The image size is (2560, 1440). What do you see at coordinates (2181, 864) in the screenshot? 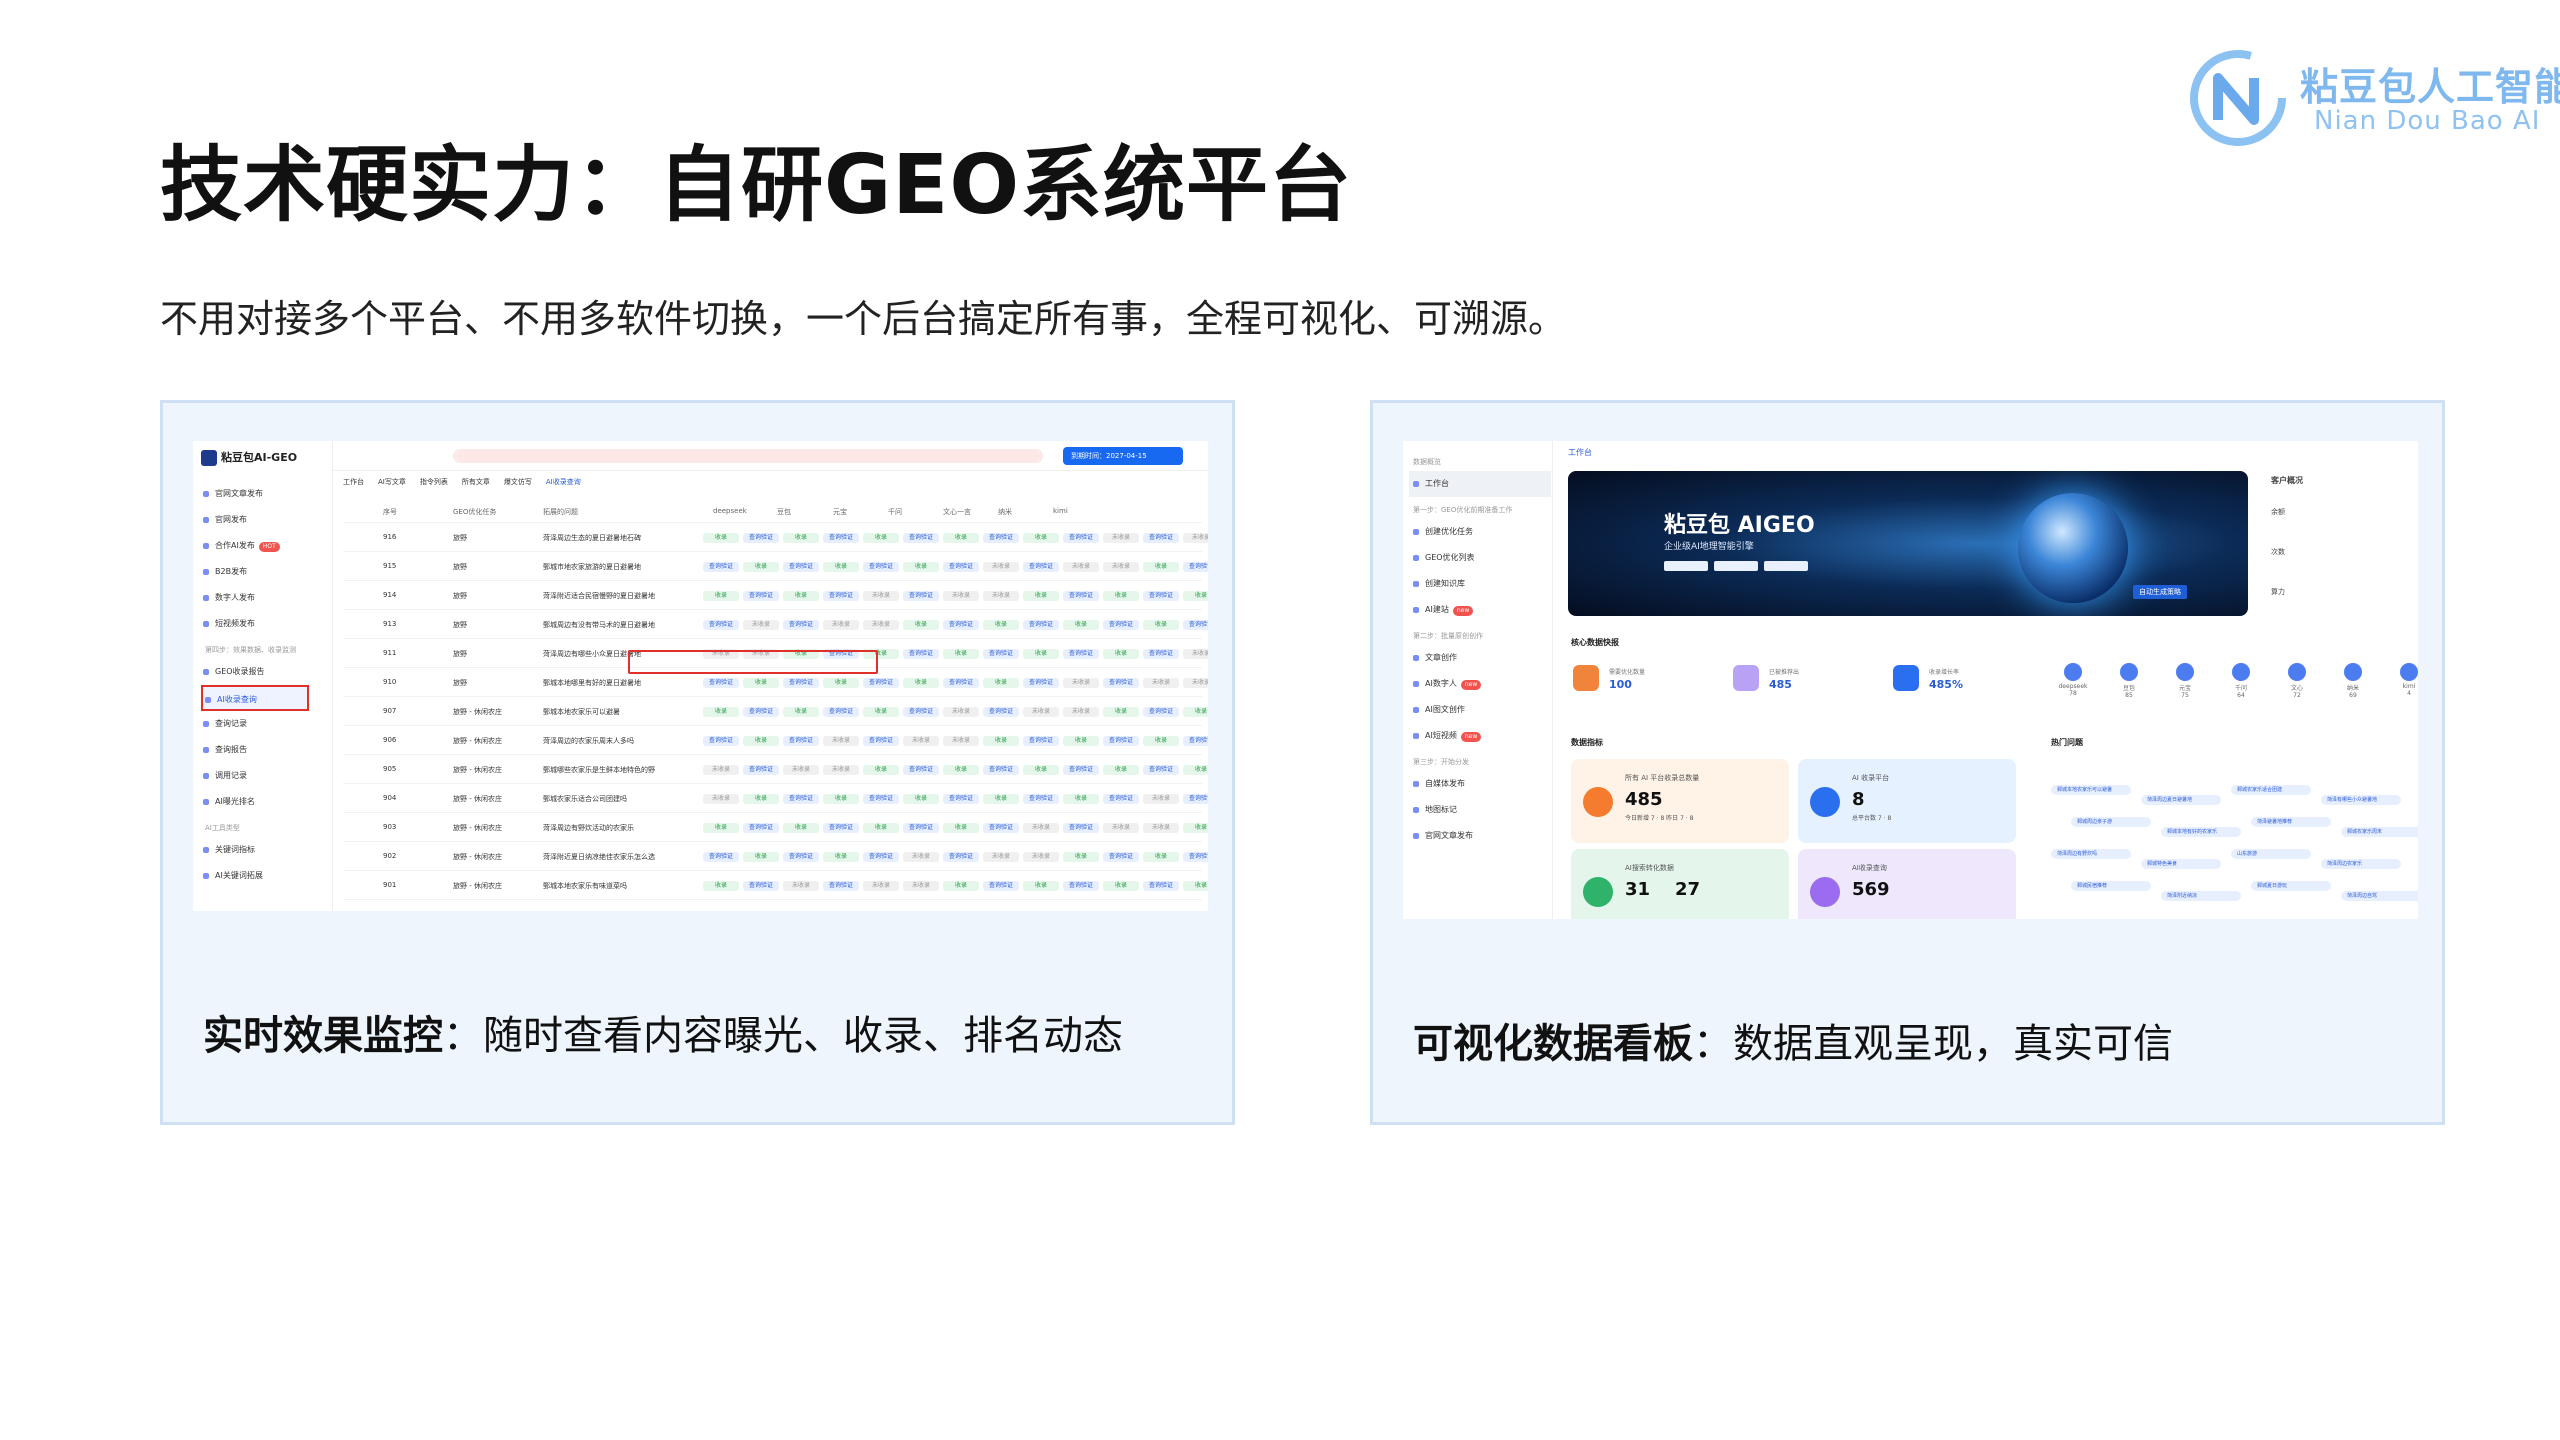
I see `mindmap-node: 鄄城特色美食` at bounding box center [2181, 864].